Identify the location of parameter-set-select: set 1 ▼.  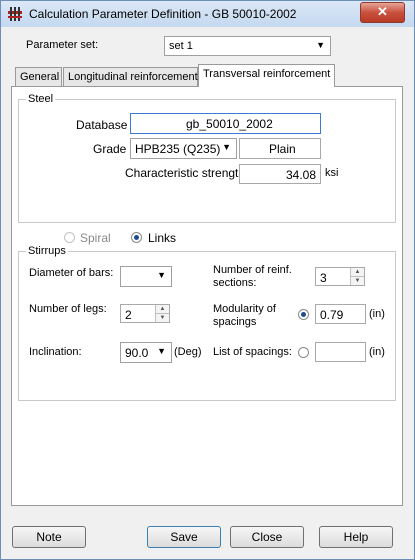
(247, 46).